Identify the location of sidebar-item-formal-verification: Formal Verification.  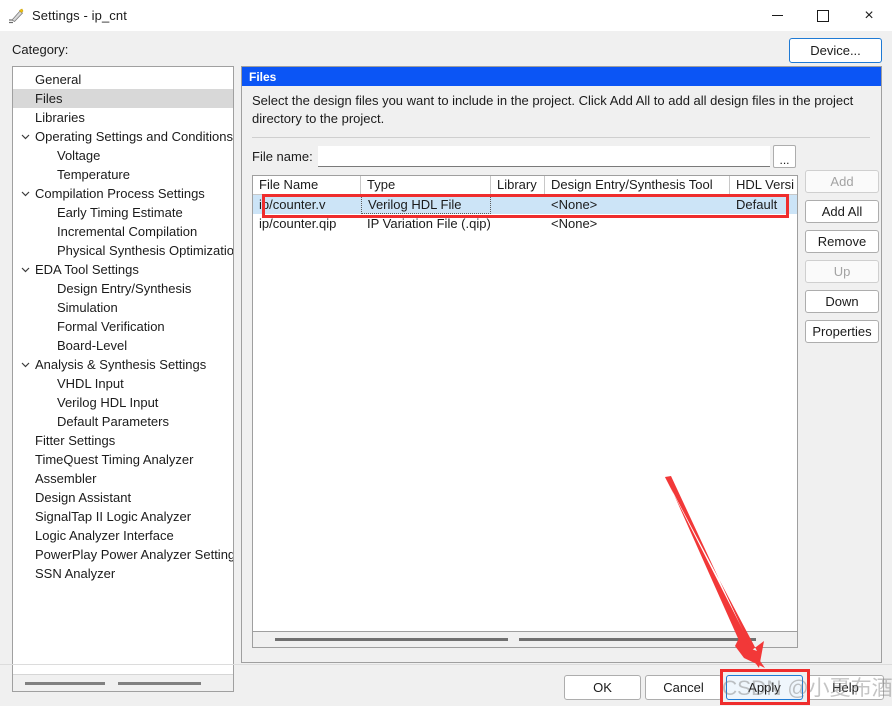
(123, 326).